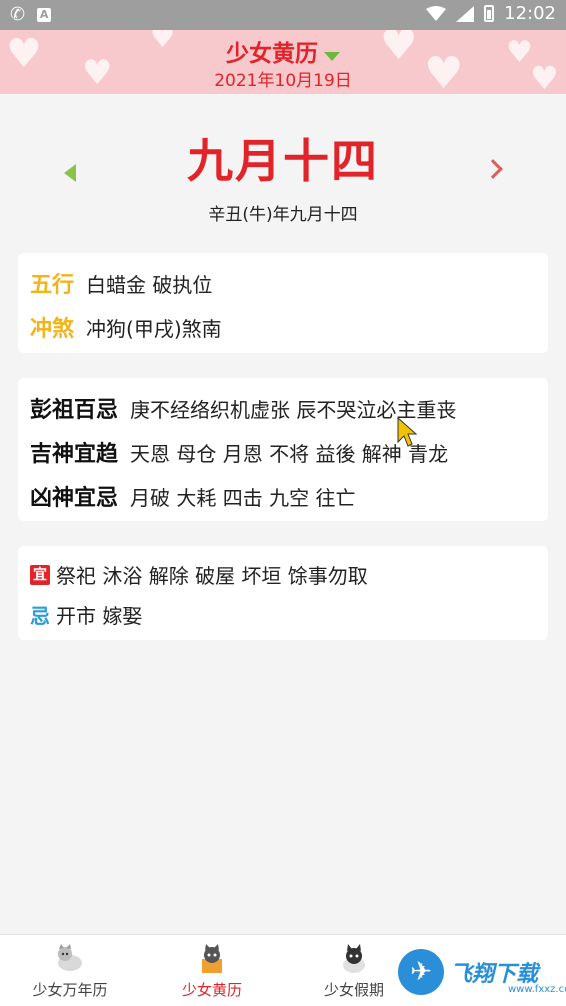  Describe the element at coordinates (70, 957) in the screenshot. I see `corgi-icon` at that location.